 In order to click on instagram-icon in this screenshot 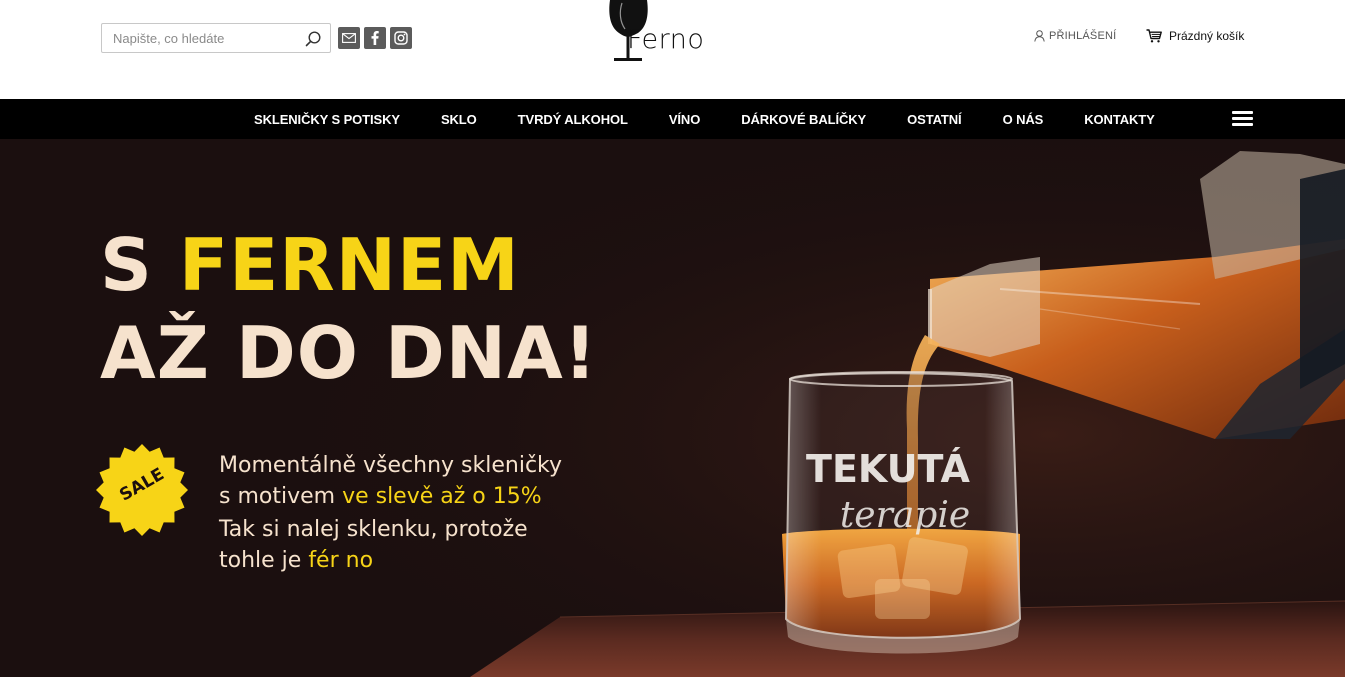, I will do `click(401, 38)`.